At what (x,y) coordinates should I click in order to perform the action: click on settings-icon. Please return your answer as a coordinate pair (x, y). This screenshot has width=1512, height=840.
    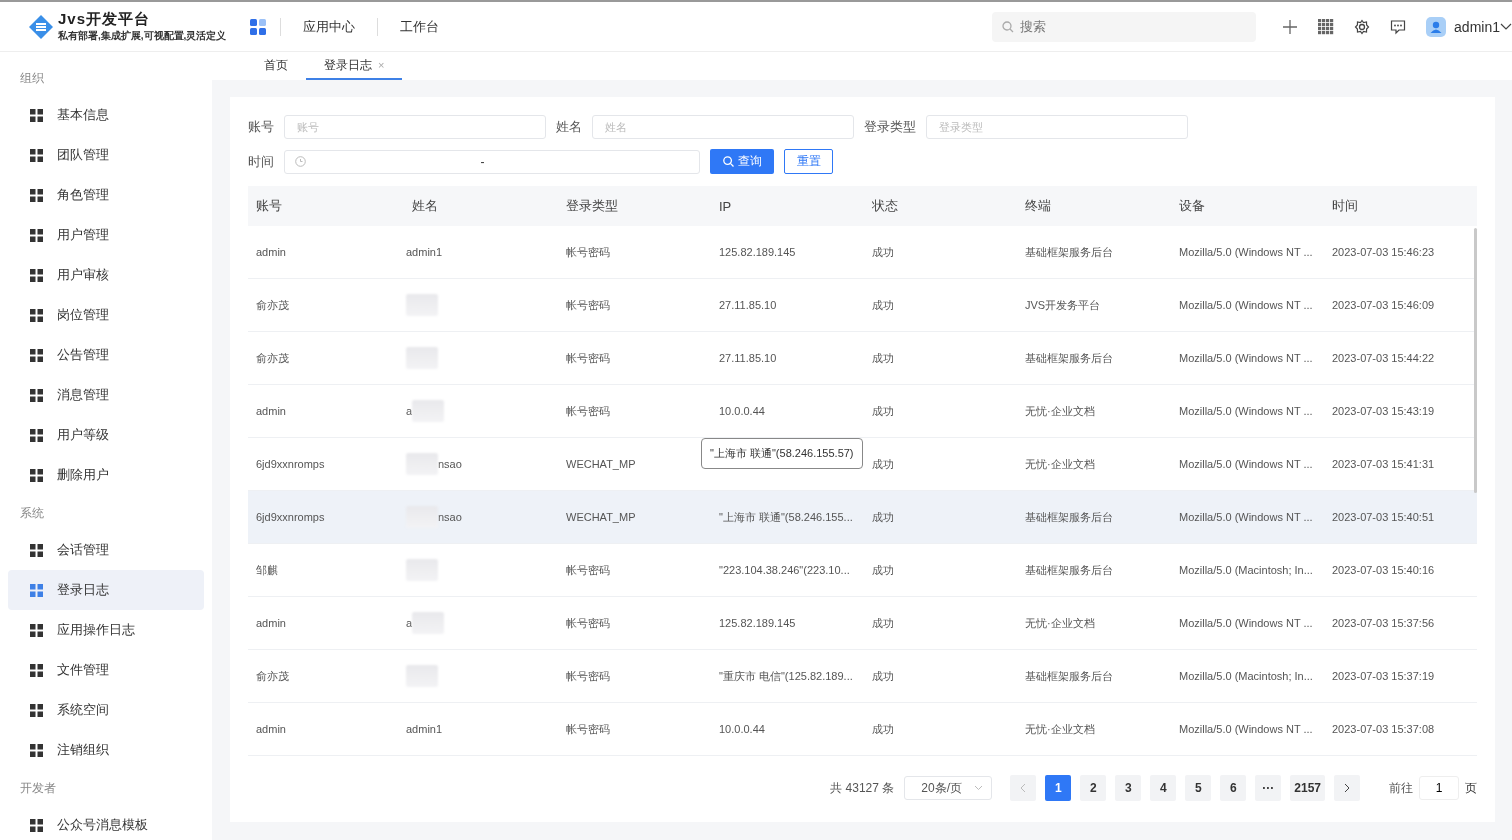
    Looking at the image, I should click on (1362, 26).